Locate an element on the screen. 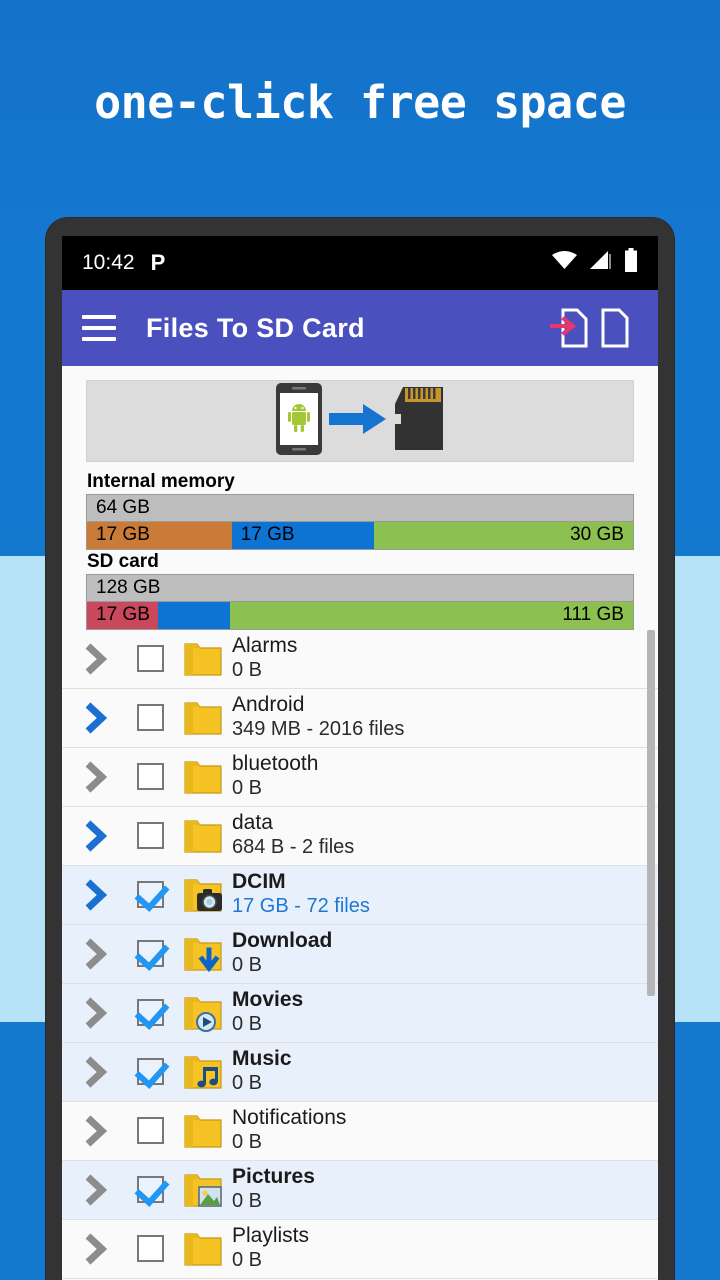 The width and height of the screenshot is (720, 1280). folder-music-icon is located at coordinates (203, 1072).